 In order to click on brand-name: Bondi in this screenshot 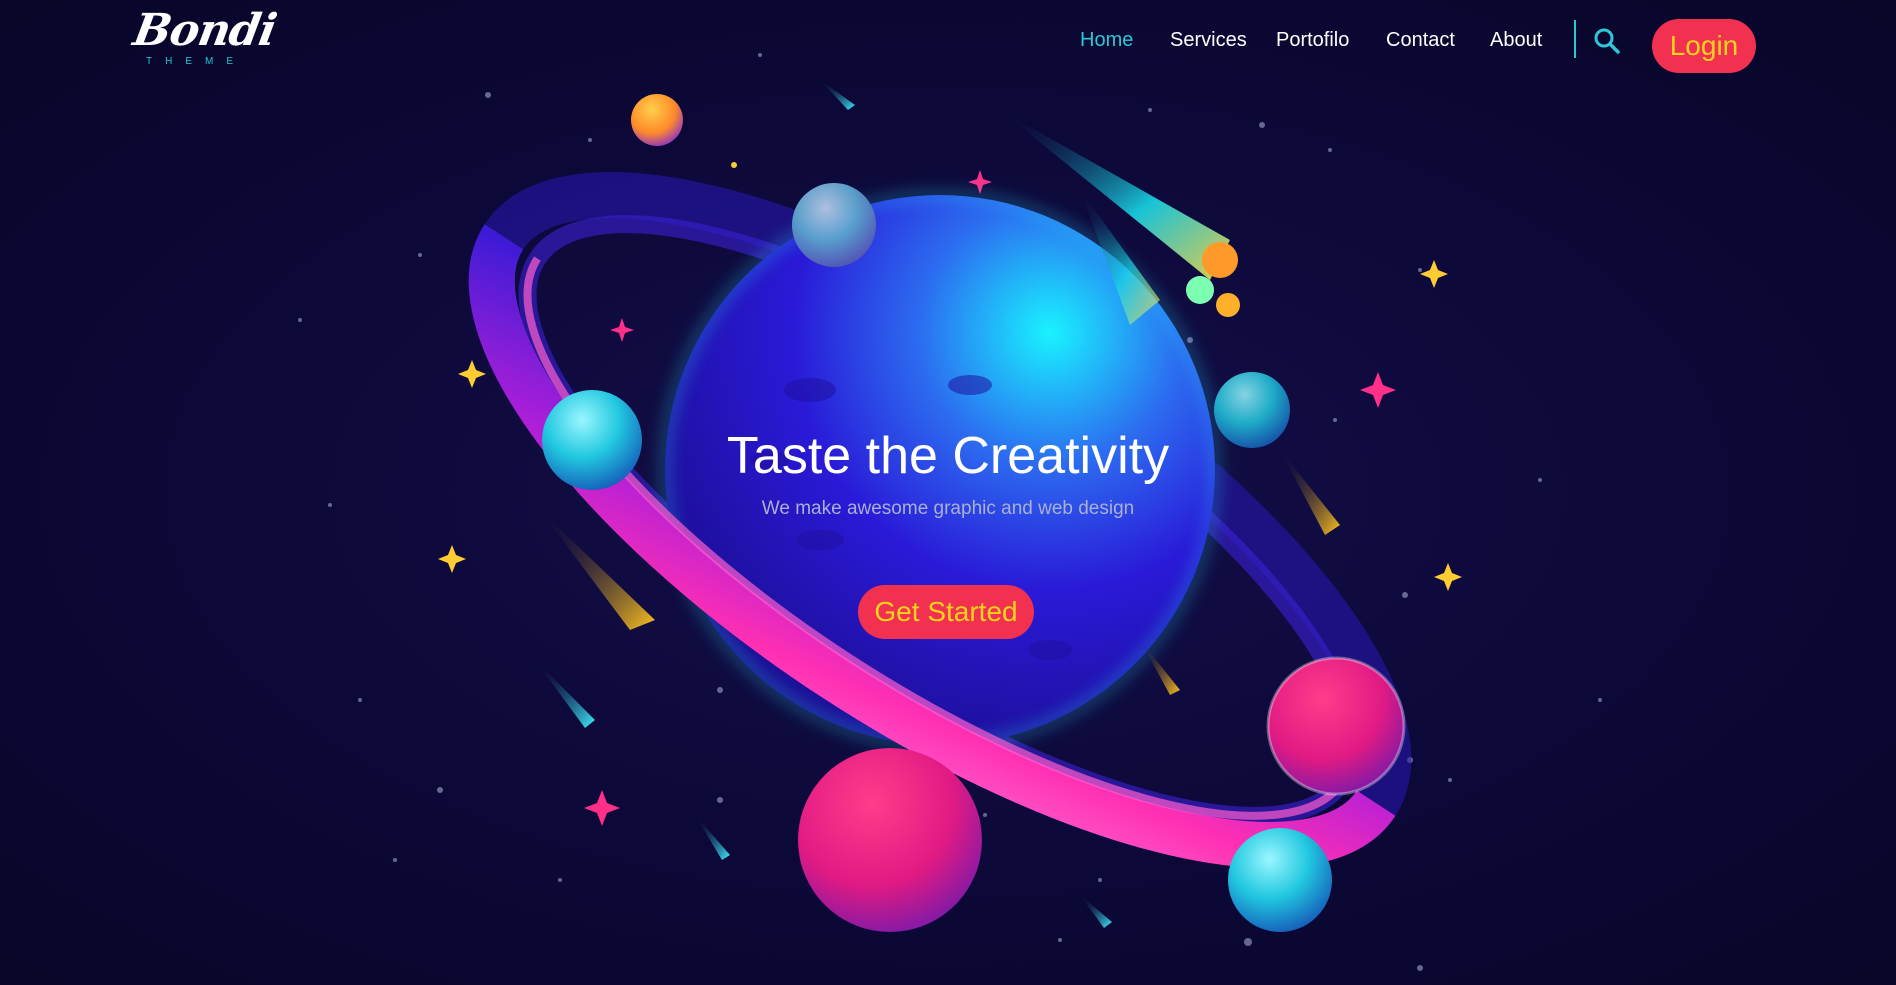, I will do `click(204, 30)`.